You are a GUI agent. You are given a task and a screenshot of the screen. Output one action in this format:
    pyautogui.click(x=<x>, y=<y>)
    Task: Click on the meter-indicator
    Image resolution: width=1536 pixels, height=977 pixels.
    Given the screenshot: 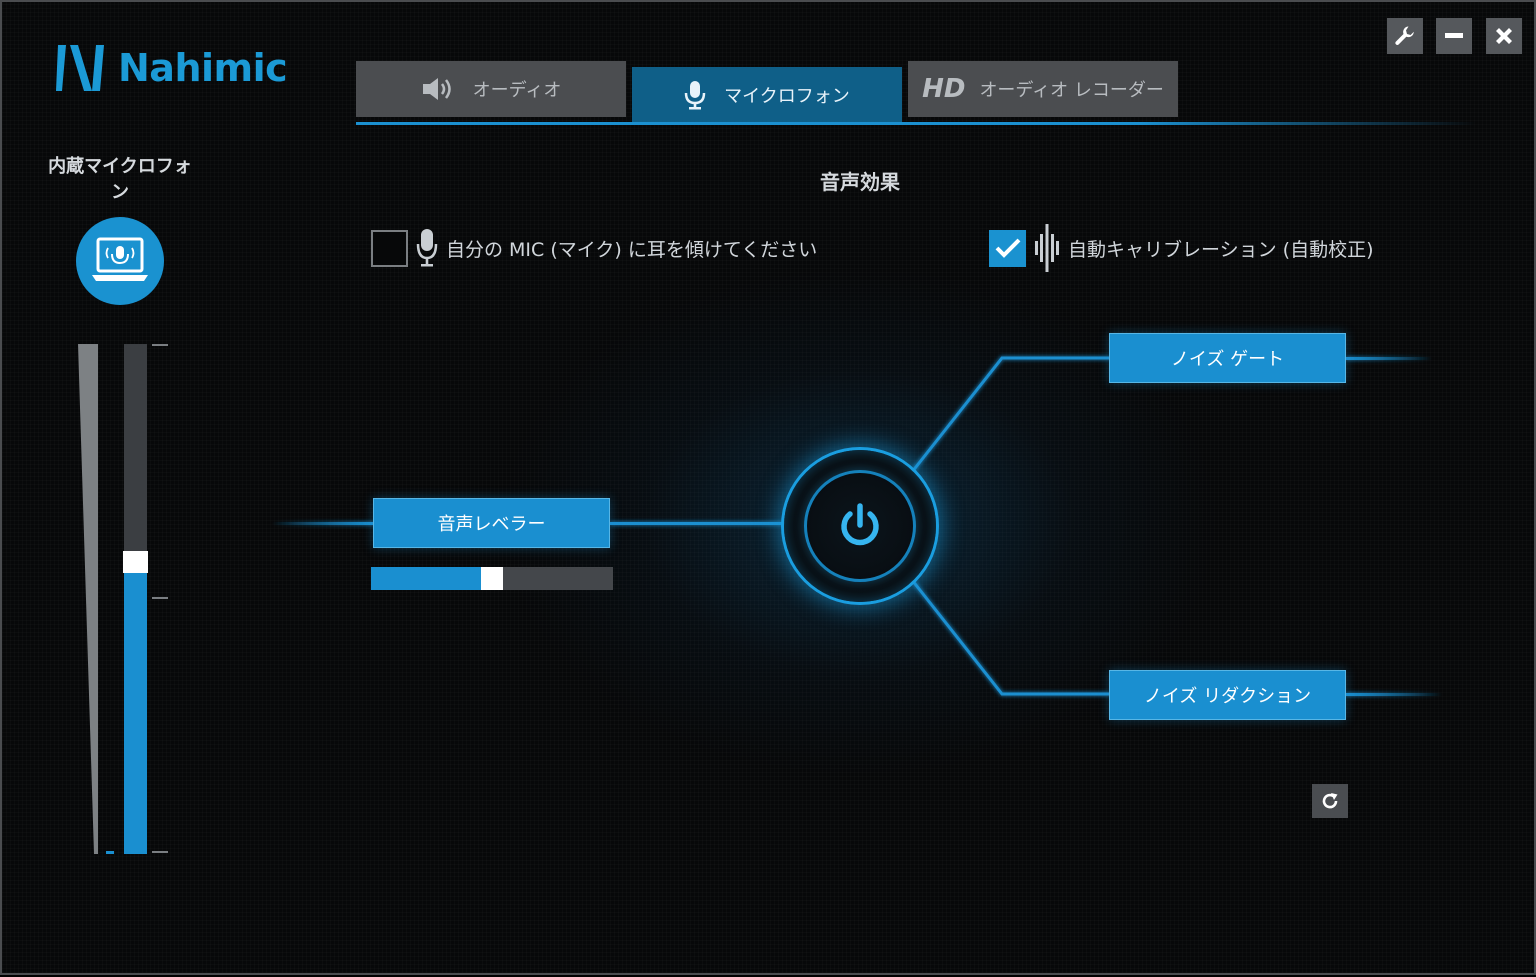 What is the action you would take?
    pyautogui.click(x=110, y=852)
    